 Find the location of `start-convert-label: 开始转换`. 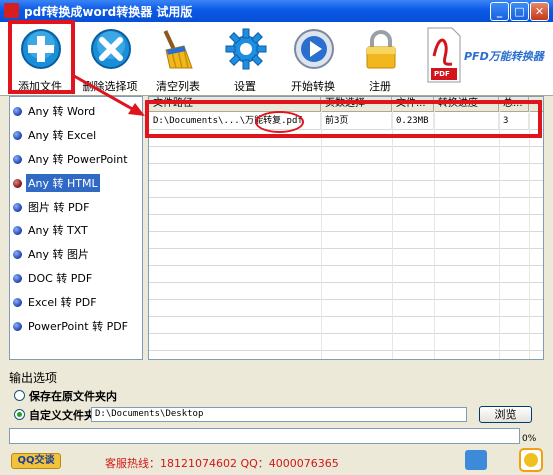

start-convert-label: 开始转换 is located at coordinates (313, 86).